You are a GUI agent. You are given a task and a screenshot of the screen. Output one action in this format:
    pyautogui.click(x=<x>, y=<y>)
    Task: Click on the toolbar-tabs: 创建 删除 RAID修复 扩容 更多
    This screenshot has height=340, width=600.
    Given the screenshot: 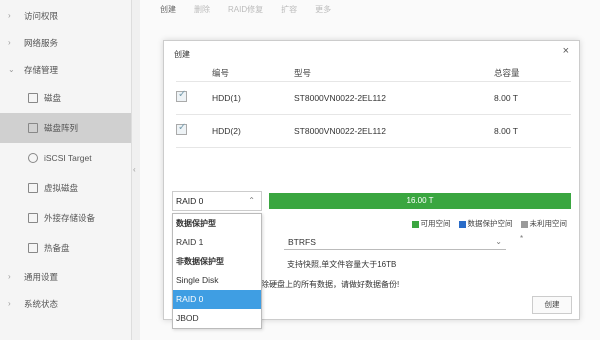 What is the action you would take?
    pyautogui.click(x=245, y=9)
    